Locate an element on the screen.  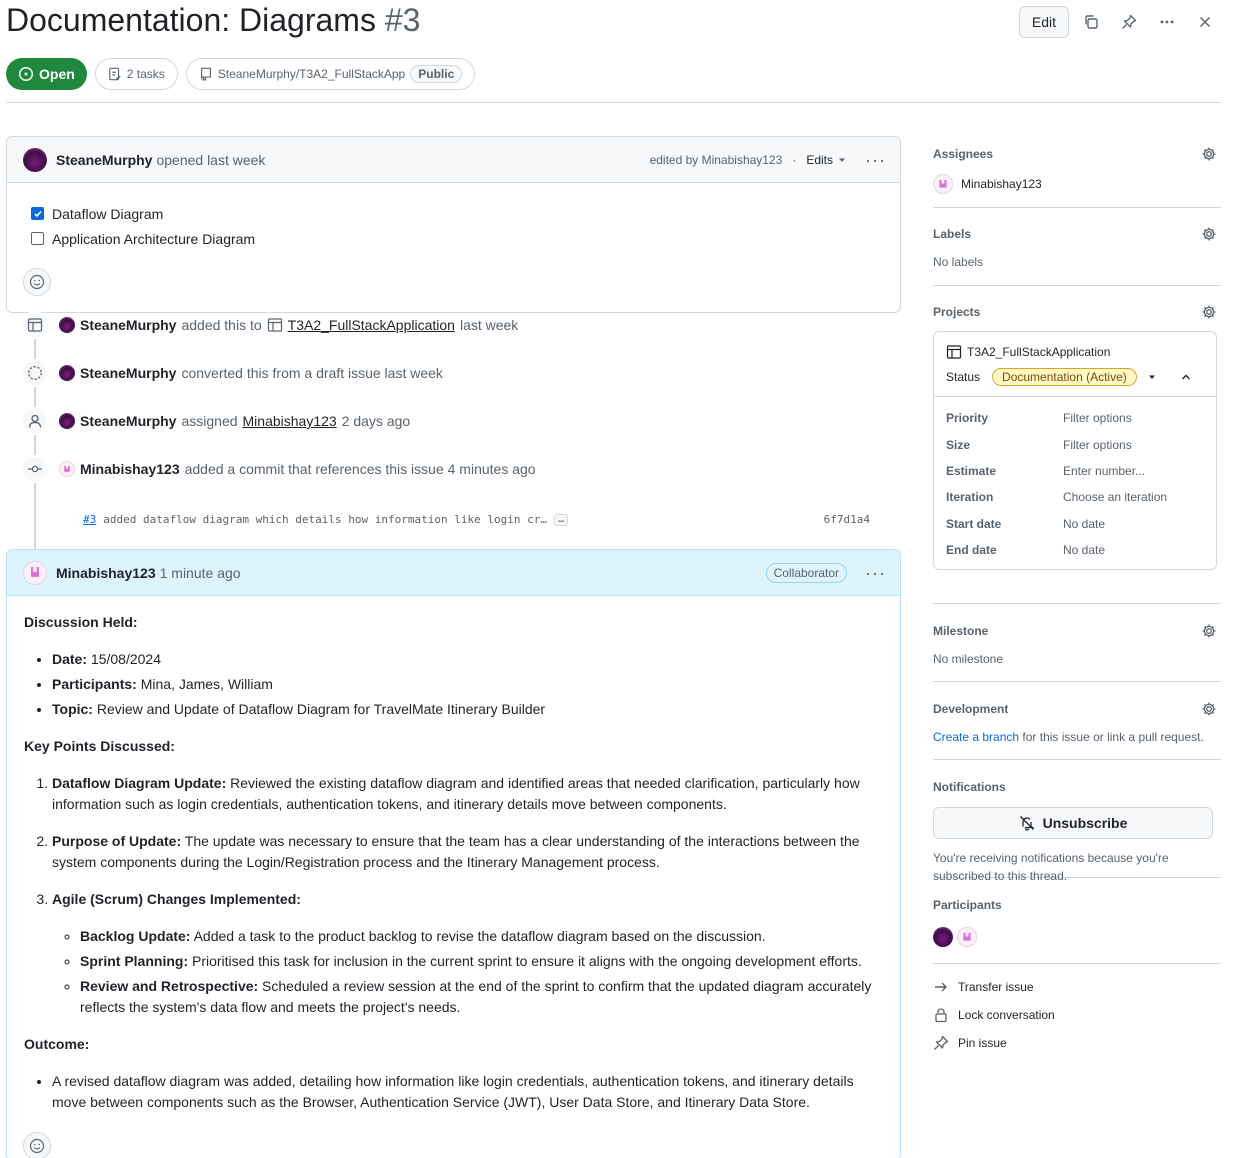
person-icon is located at coordinates (35, 421).